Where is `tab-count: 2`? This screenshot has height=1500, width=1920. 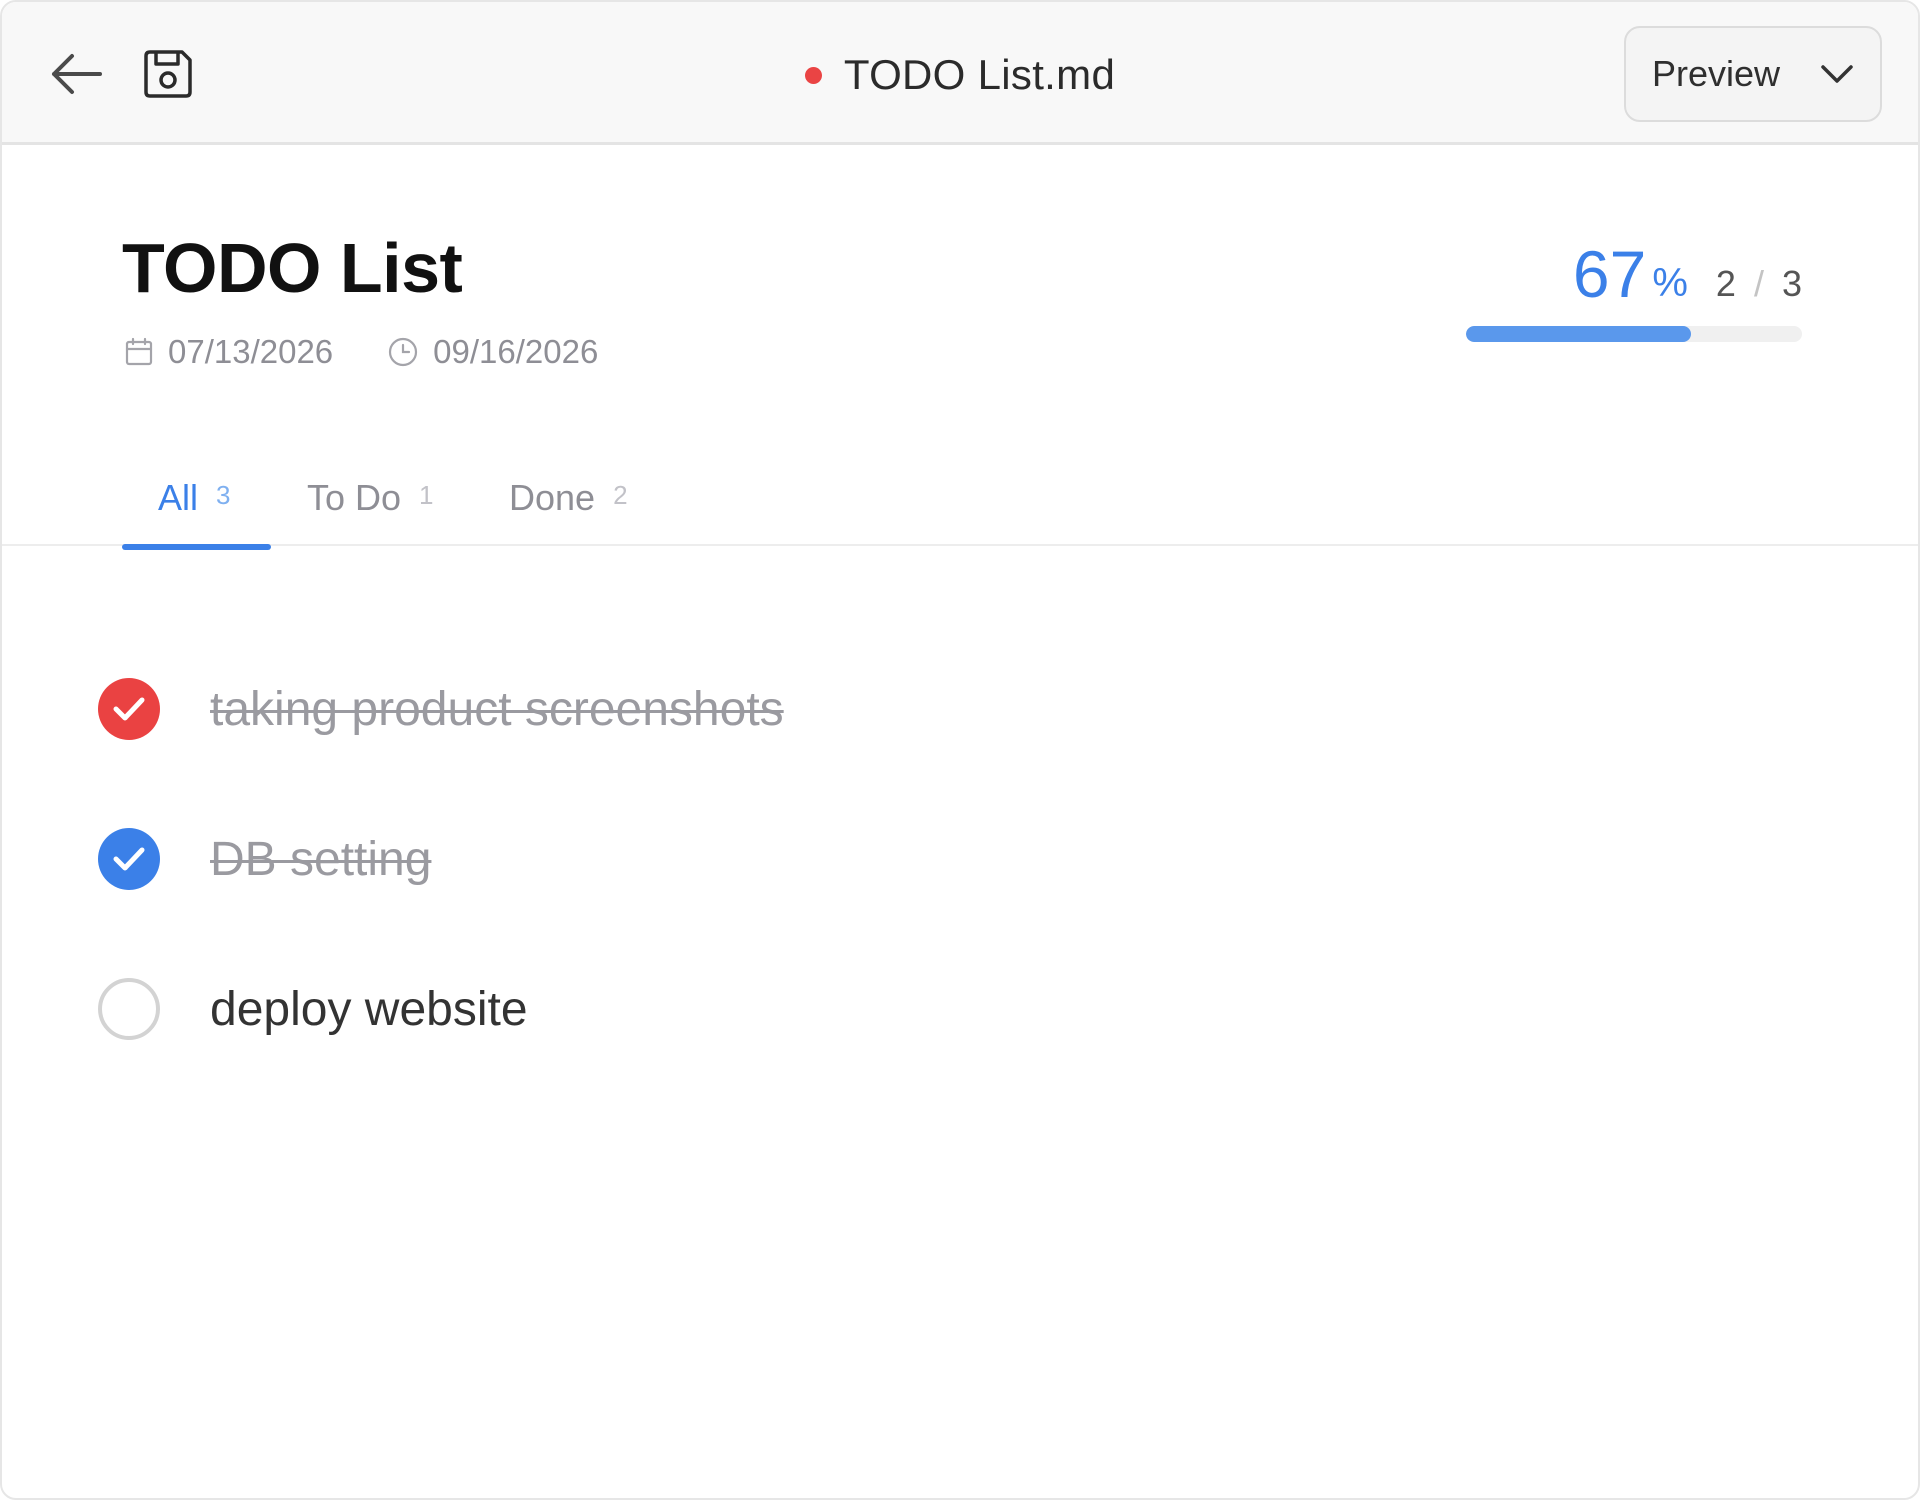 tab-count: 2 is located at coordinates (620, 494).